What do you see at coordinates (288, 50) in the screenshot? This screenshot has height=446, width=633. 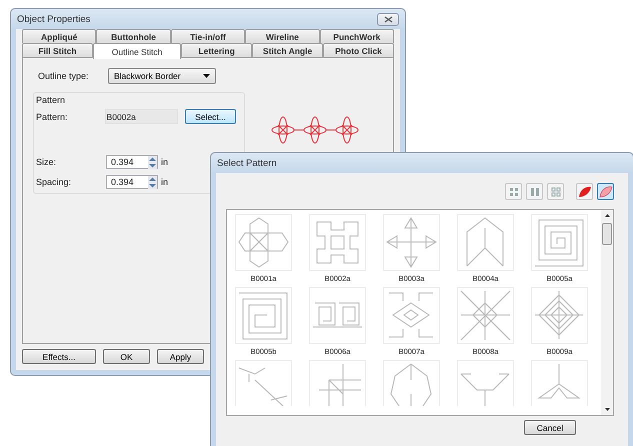 I see `tab: Stitch Angle` at bounding box center [288, 50].